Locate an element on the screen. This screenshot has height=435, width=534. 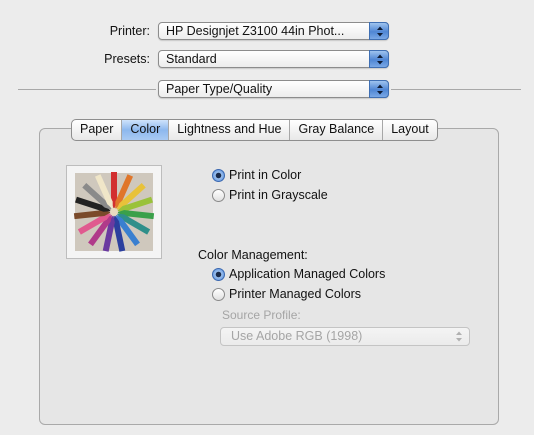
radio-application-managed-label: Application Managed Colors is located at coordinates (307, 274).